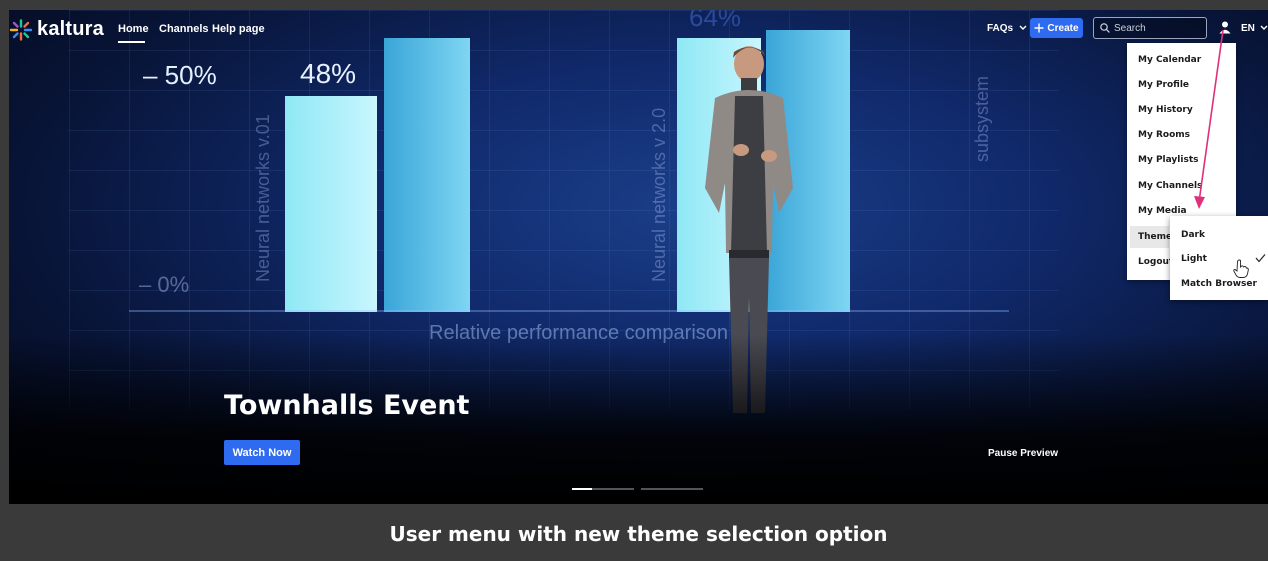 This screenshot has width=1268, height=561. Describe the element at coordinates (1000, 28) in the screenshot. I see `faqs-label: FAQs` at that location.